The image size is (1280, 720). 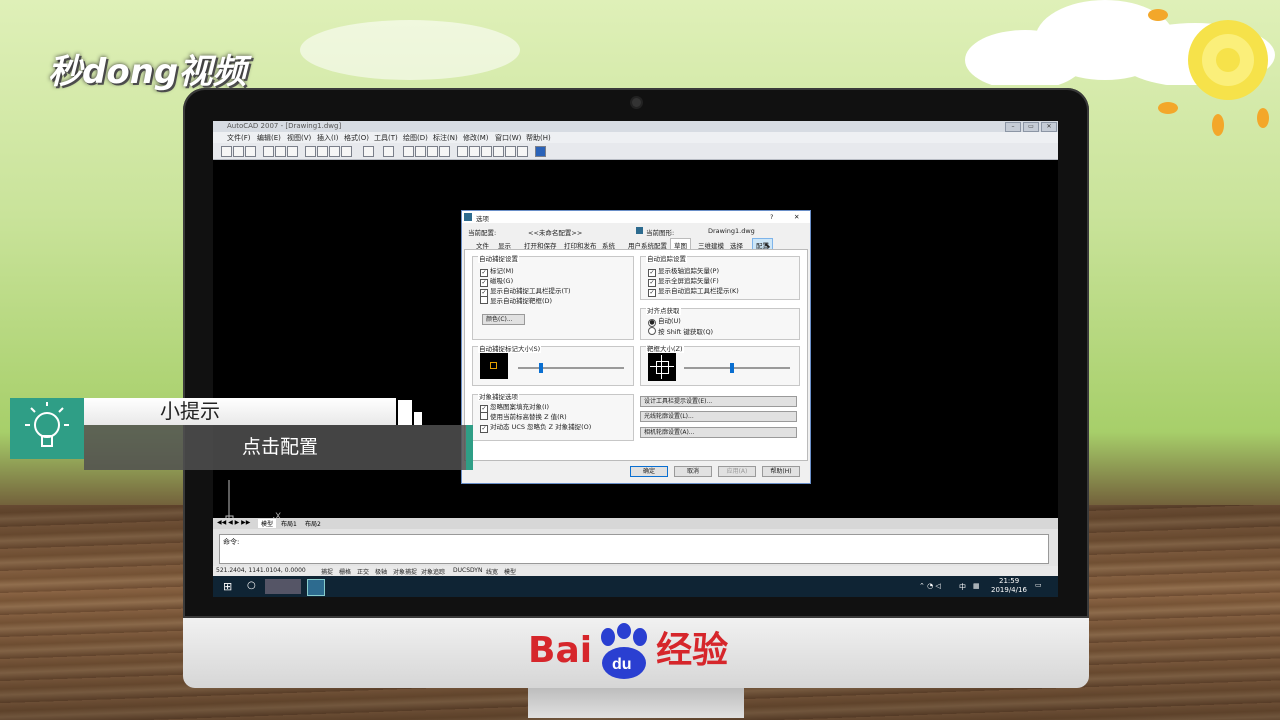 What do you see at coordinates (381, 571) in the screenshot?
I see `status-polar: 极轴` at bounding box center [381, 571].